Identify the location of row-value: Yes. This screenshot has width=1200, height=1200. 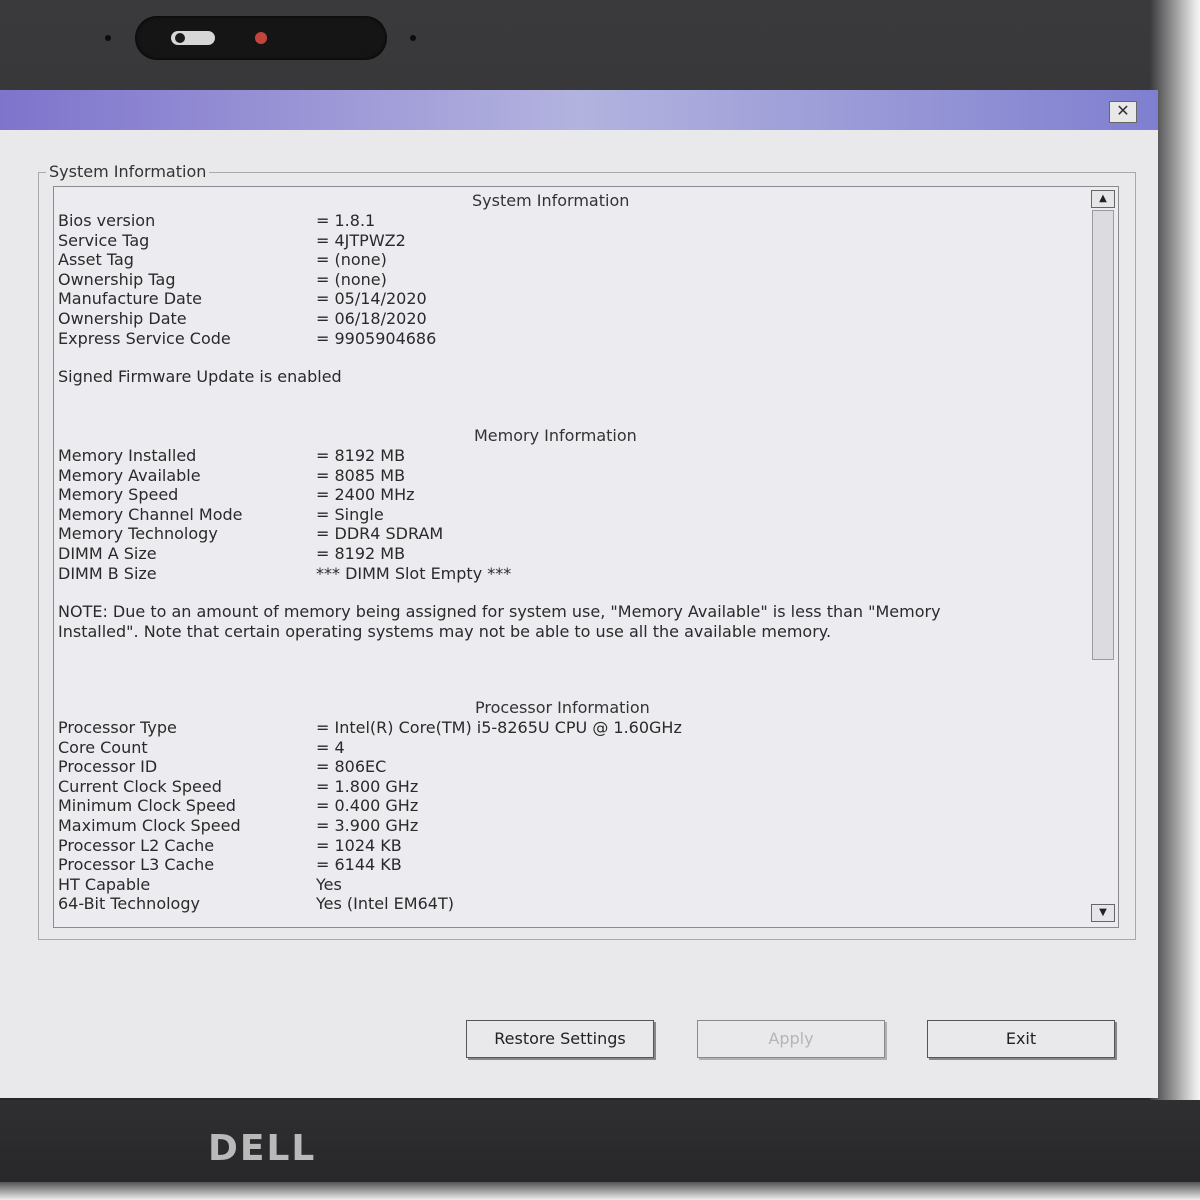
(329, 884).